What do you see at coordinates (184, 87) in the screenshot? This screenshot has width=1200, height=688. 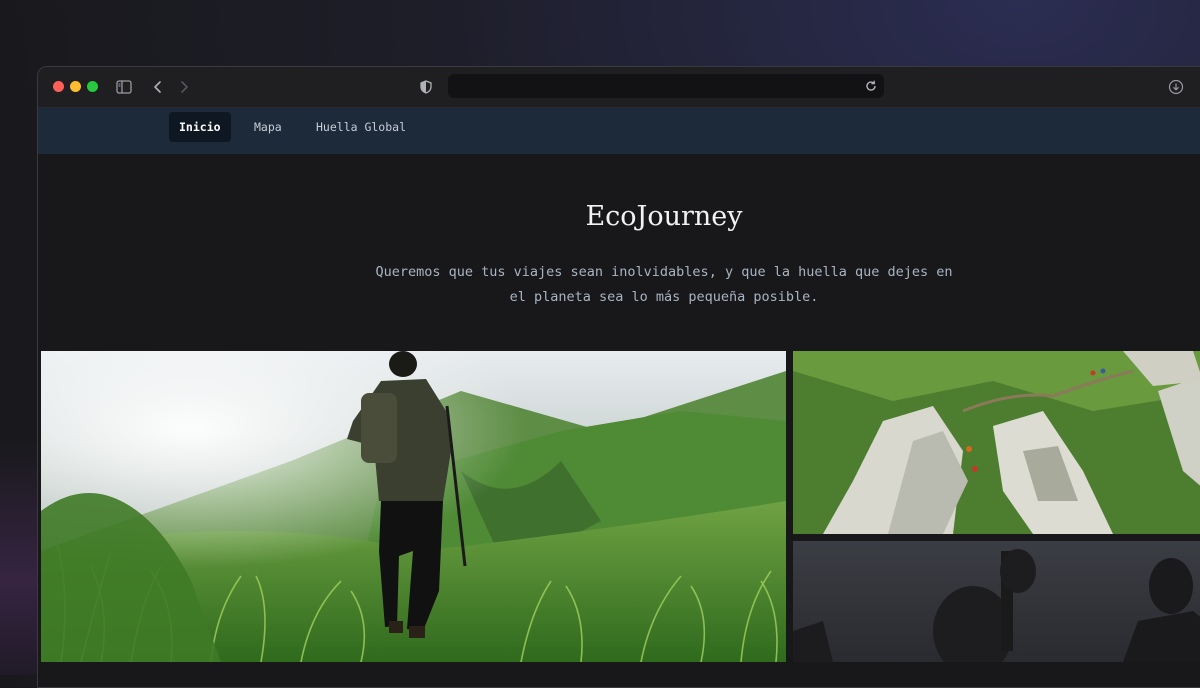 I see `chevron-right-icon` at bounding box center [184, 87].